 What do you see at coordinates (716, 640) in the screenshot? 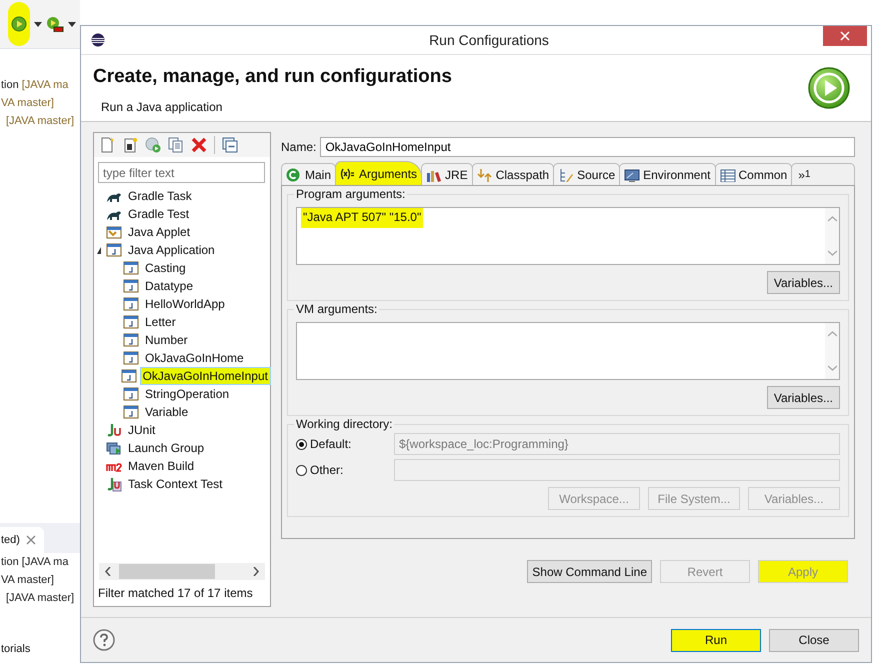
I see `button: Run` at bounding box center [716, 640].